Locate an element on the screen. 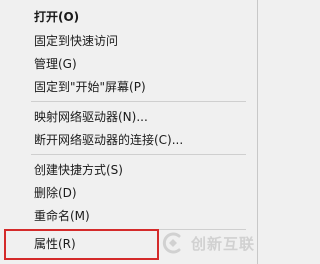 This screenshot has height=264, width=320. highlight-box is located at coordinates (81, 244).